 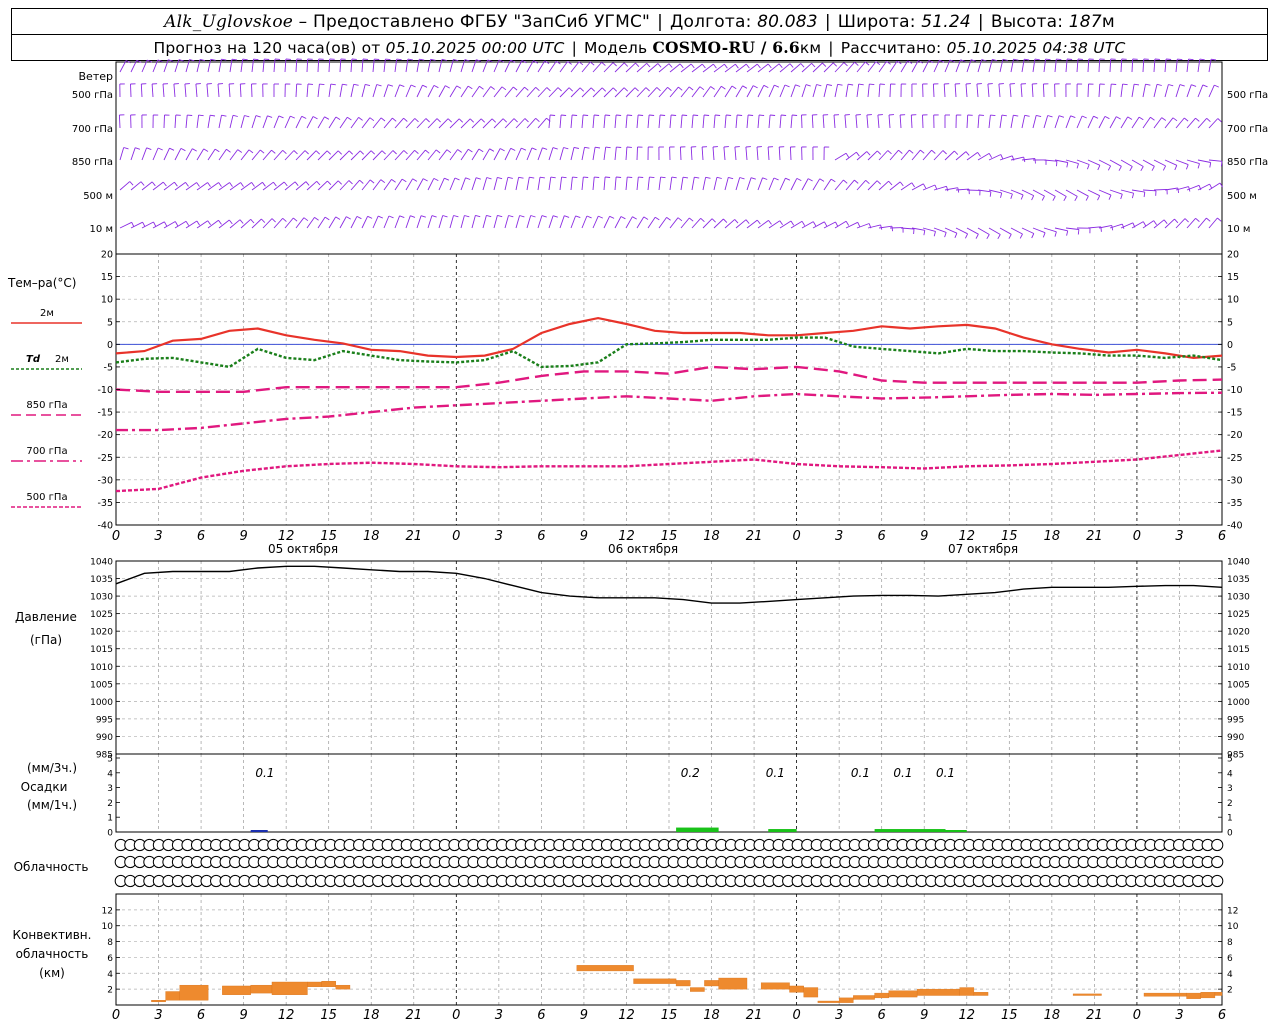 What do you see at coordinates (104, 720) in the screenshot?
I see `pressure-y-tick: 995` at bounding box center [104, 720].